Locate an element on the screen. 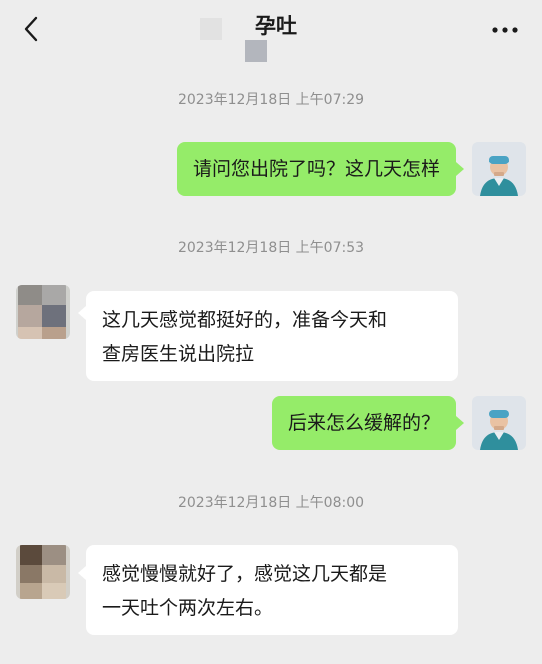 This screenshot has width=542, height=664. timestamp: 2023年12月18日 上午07:29 is located at coordinates (271, 100).